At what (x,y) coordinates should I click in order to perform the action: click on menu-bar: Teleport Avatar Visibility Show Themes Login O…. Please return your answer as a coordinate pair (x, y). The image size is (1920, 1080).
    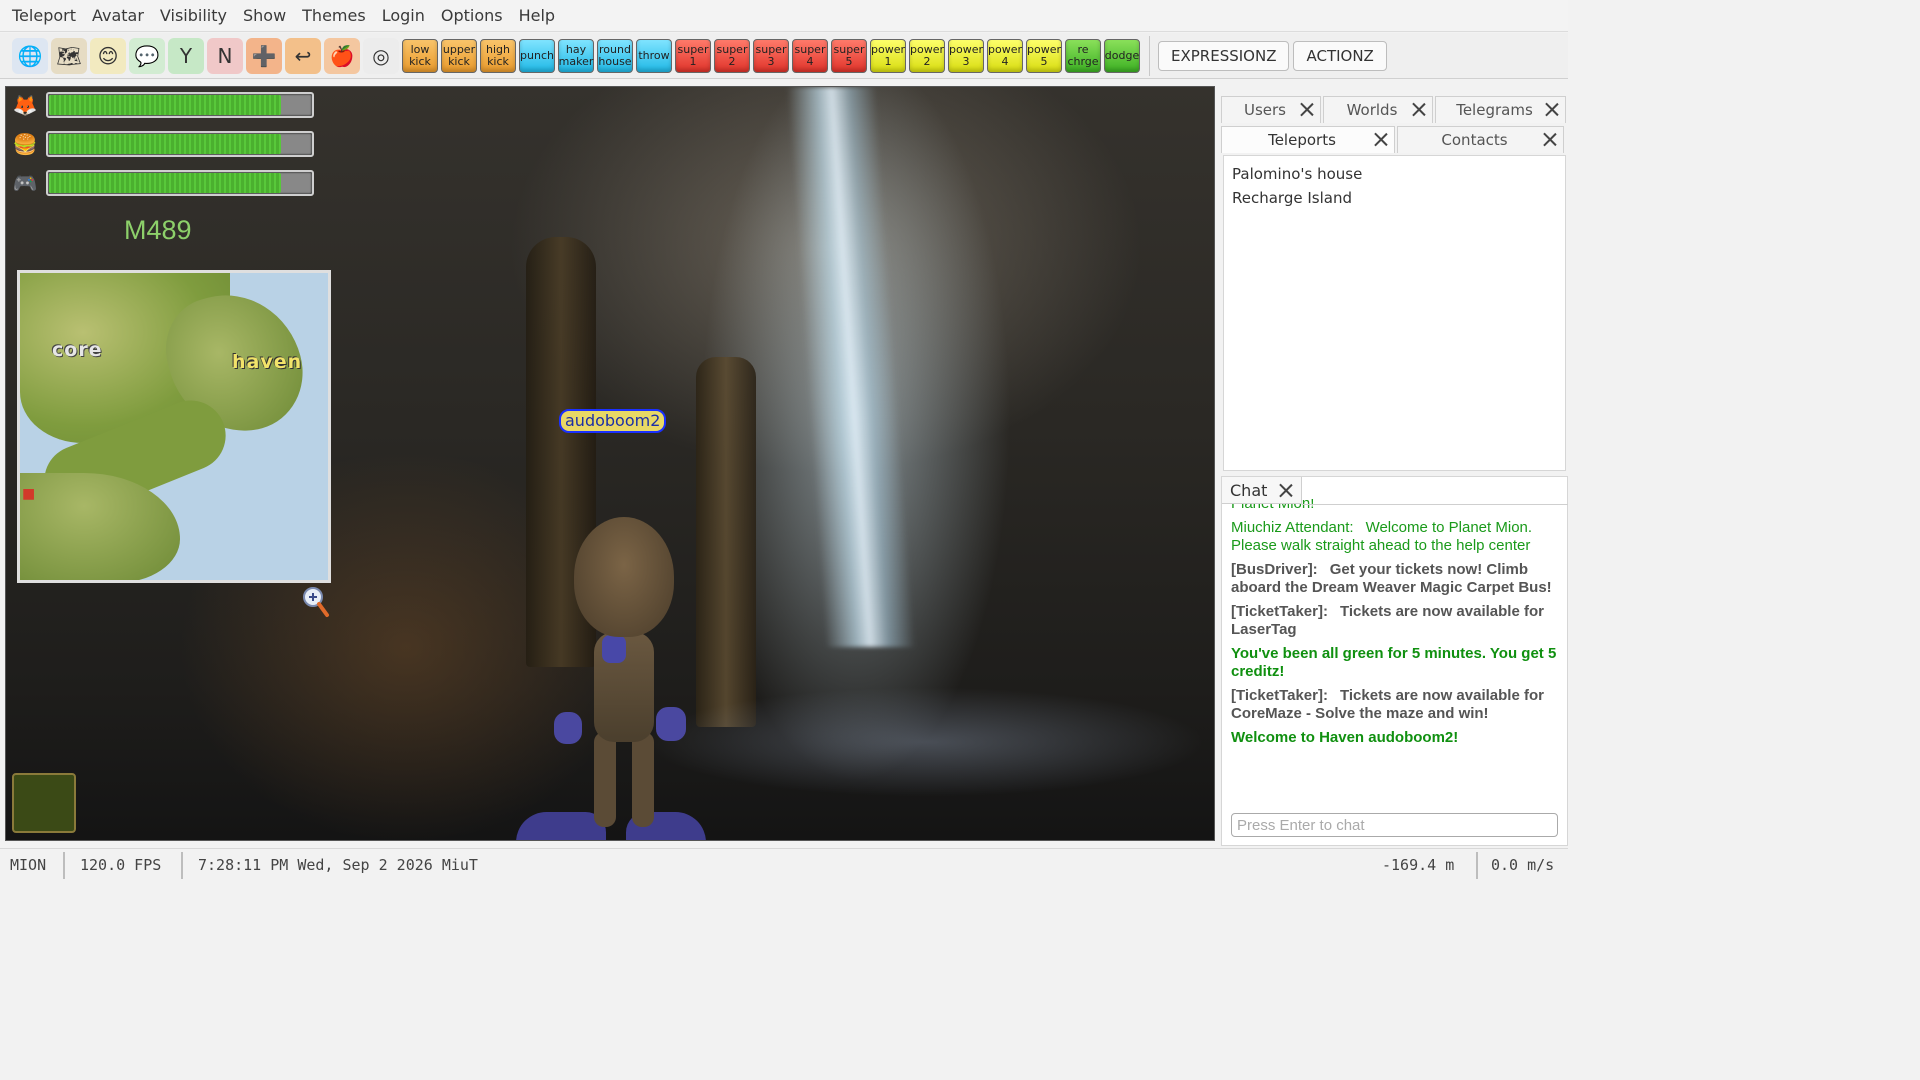
    Looking at the image, I should click on (784, 16).